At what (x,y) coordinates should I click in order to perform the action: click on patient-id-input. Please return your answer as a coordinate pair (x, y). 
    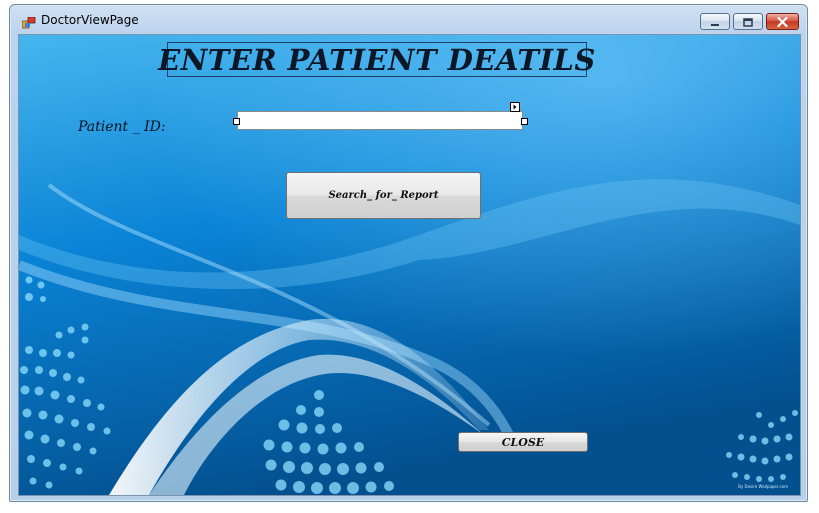
    Looking at the image, I should click on (380, 120).